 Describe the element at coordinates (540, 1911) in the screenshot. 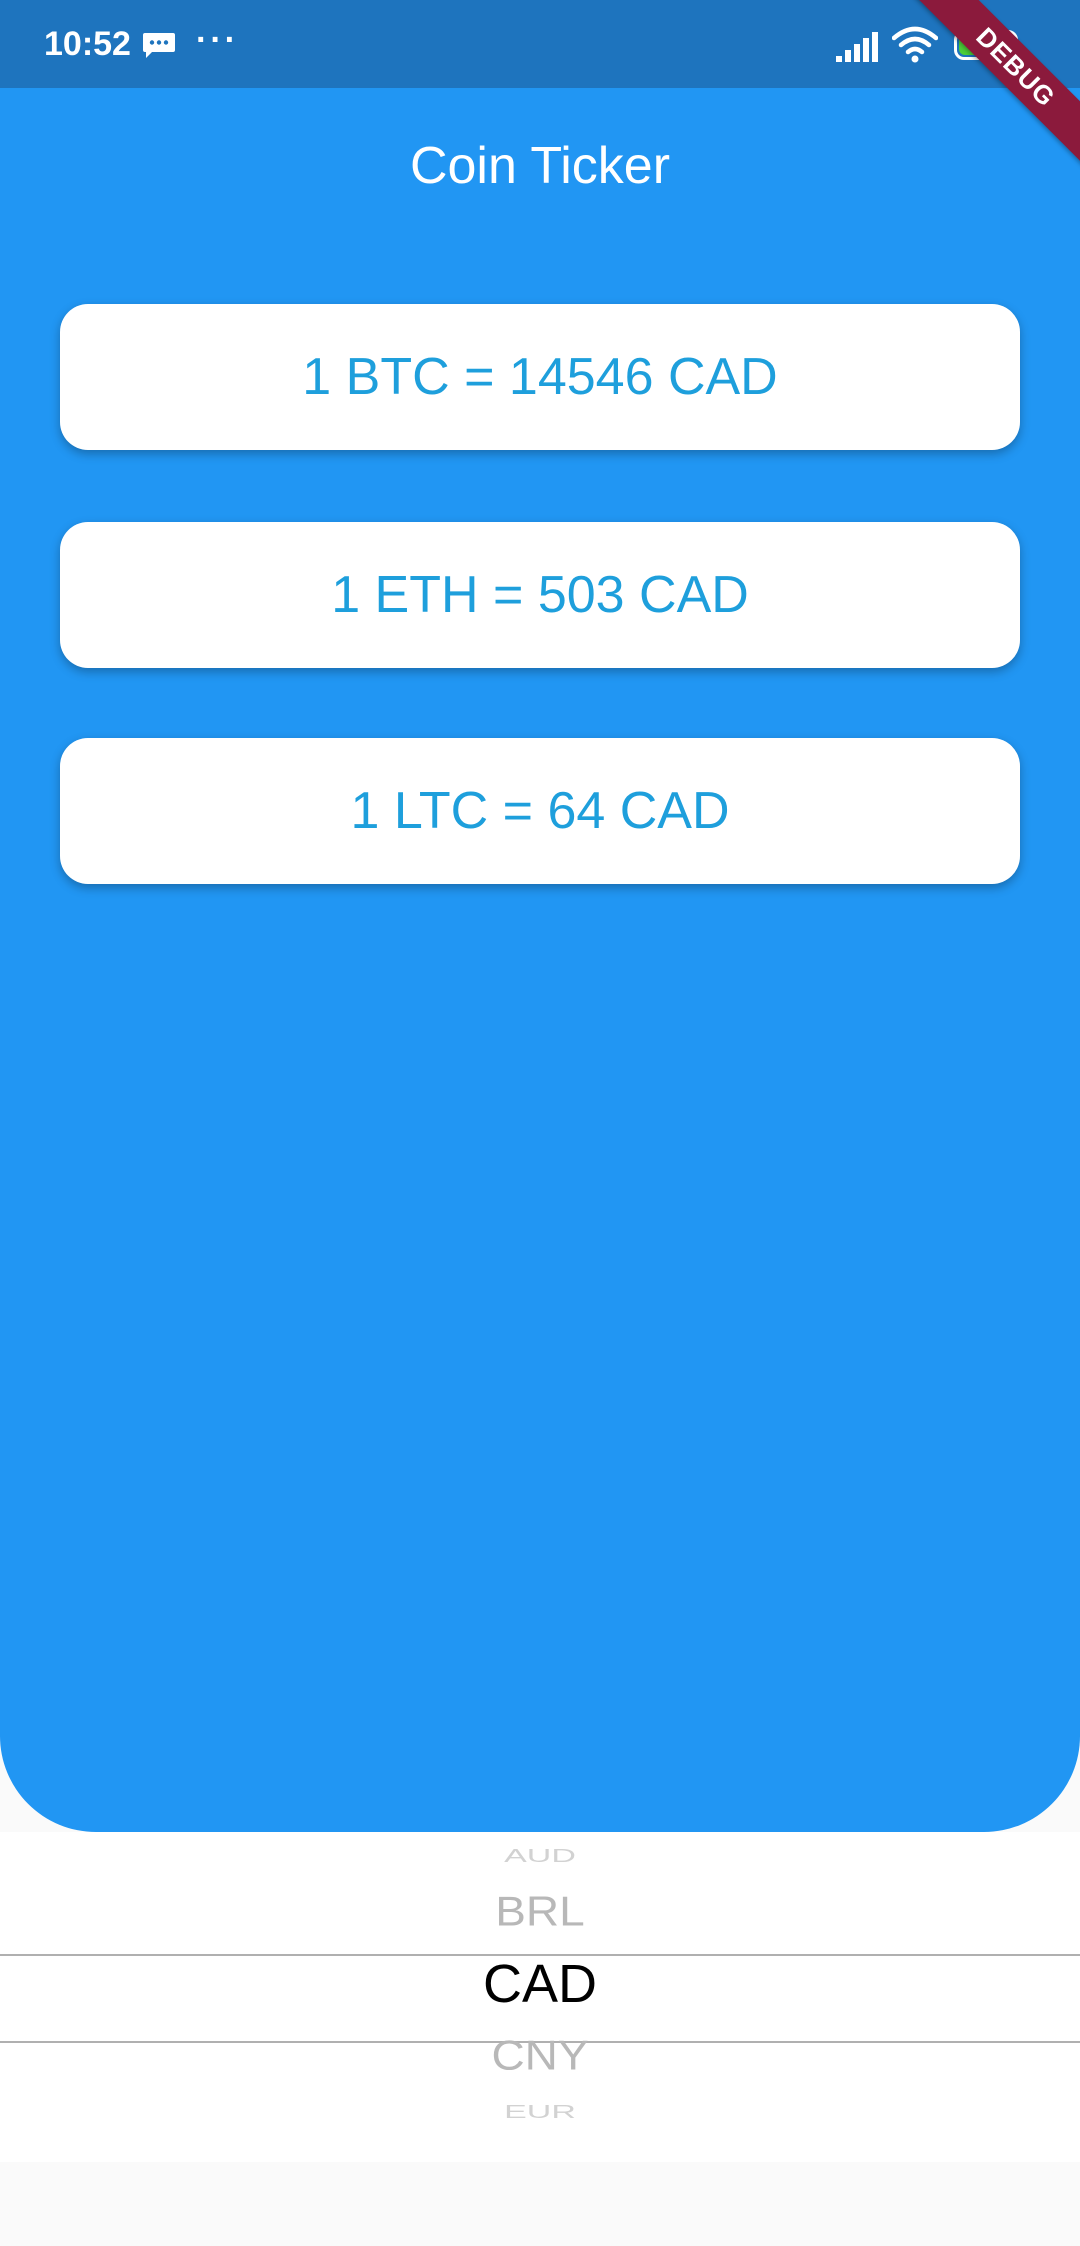

I see `picker-item-brl: BRL` at that location.